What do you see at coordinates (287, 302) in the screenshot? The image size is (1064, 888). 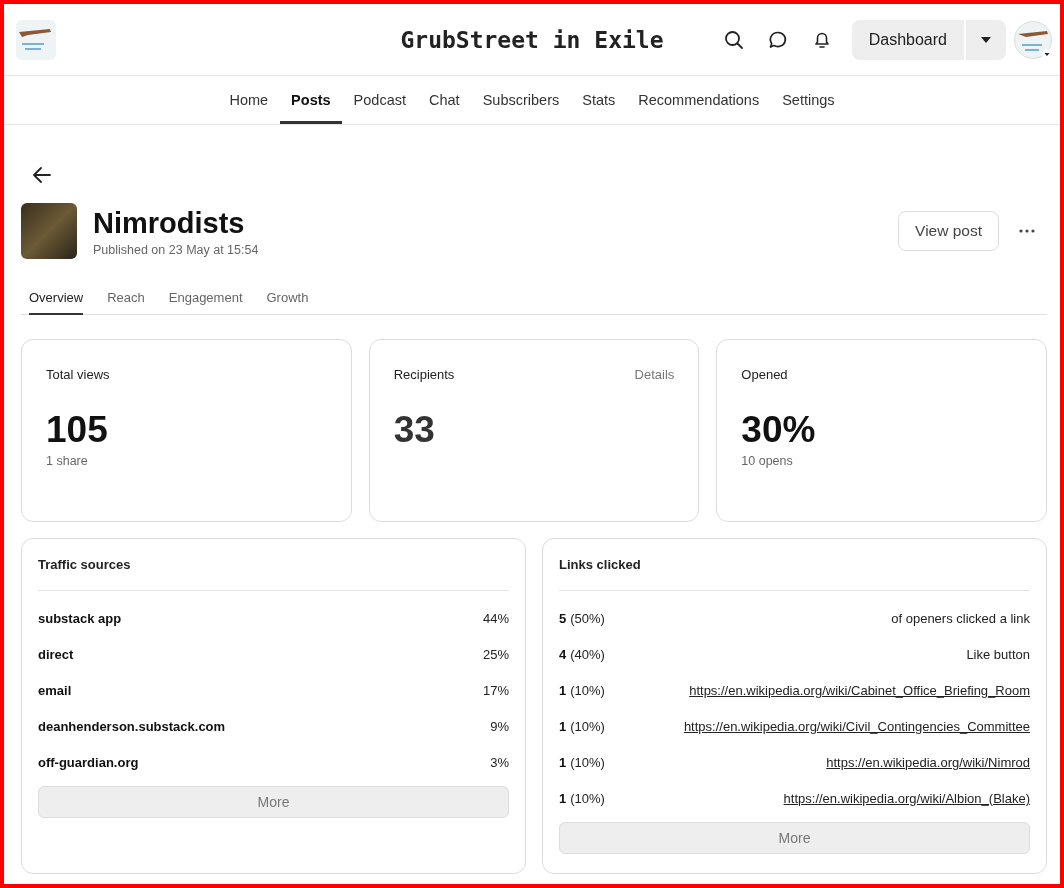 I see `section-tab: Growth` at bounding box center [287, 302].